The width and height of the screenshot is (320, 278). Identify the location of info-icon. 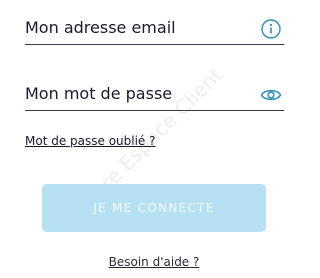
(271, 29).